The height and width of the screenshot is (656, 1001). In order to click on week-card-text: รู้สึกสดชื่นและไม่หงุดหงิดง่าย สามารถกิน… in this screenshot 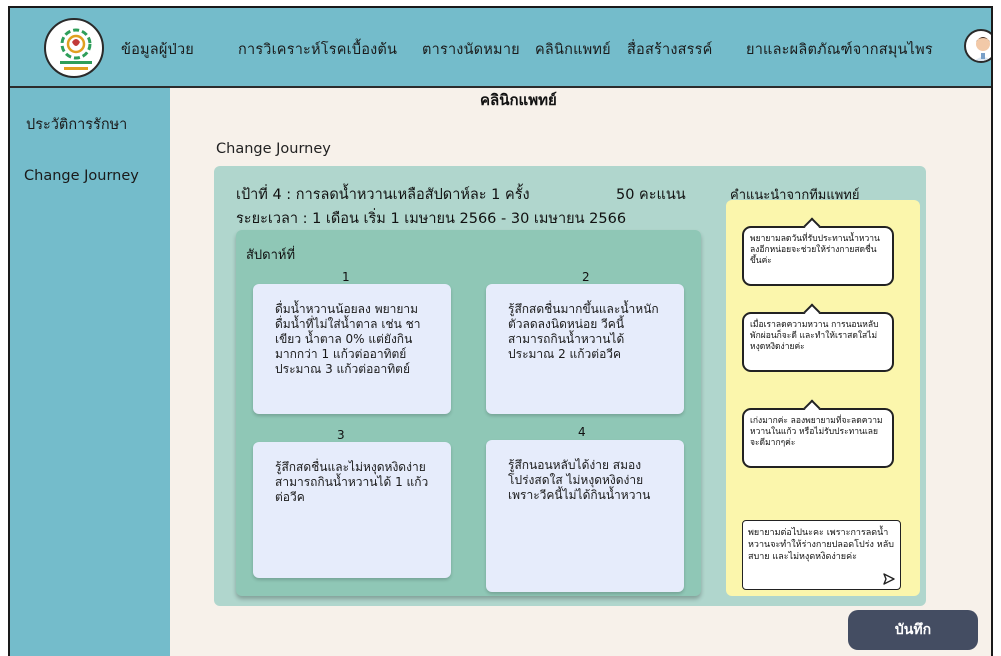, I will do `click(352, 482)`.